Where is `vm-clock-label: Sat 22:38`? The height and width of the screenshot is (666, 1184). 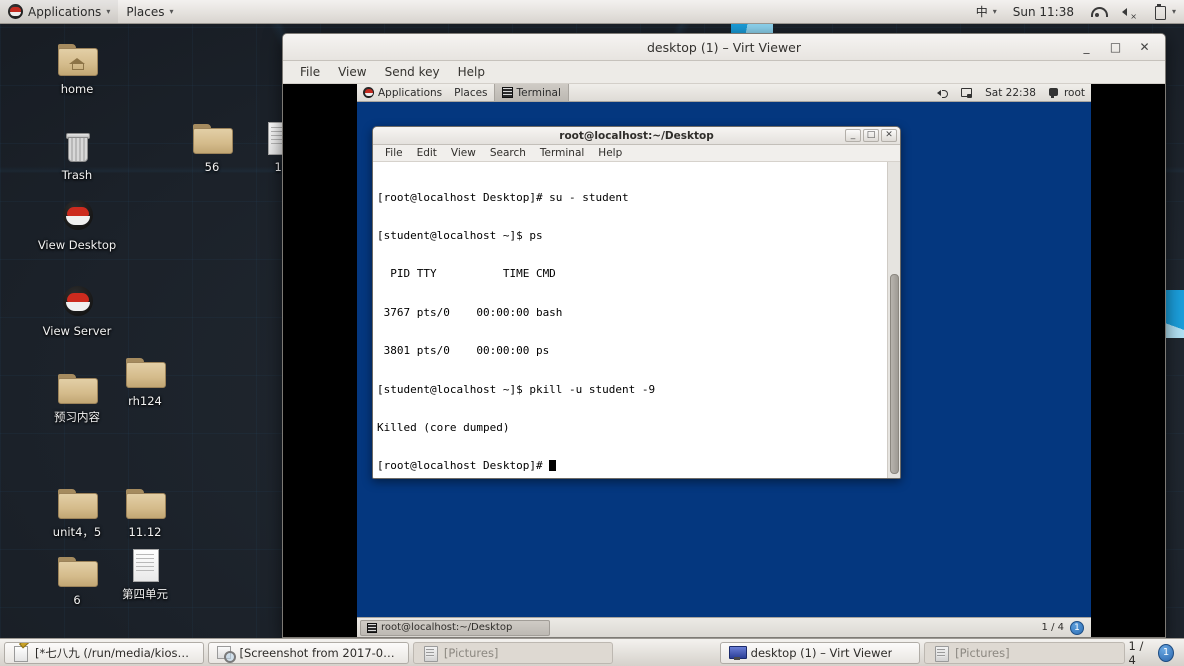 vm-clock-label: Sat 22:38 is located at coordinates (1010, 92).